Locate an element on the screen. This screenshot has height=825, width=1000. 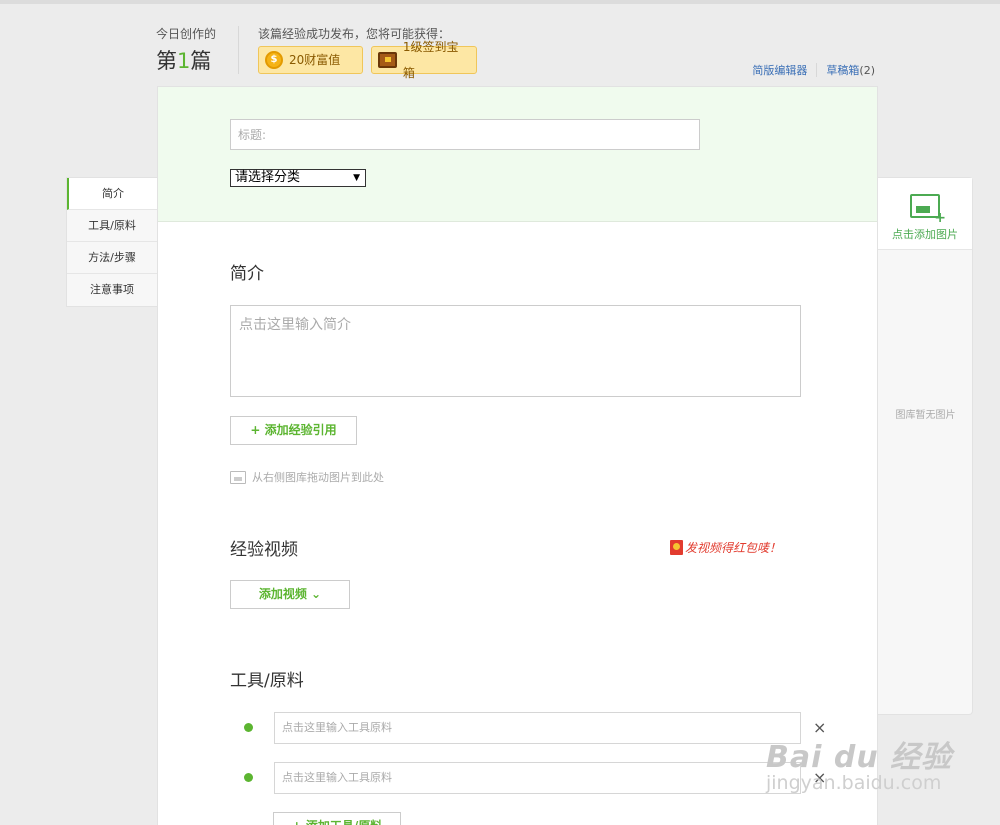
reward-coins-badge: $ 20财富值 is located at coordinates (310, 60).